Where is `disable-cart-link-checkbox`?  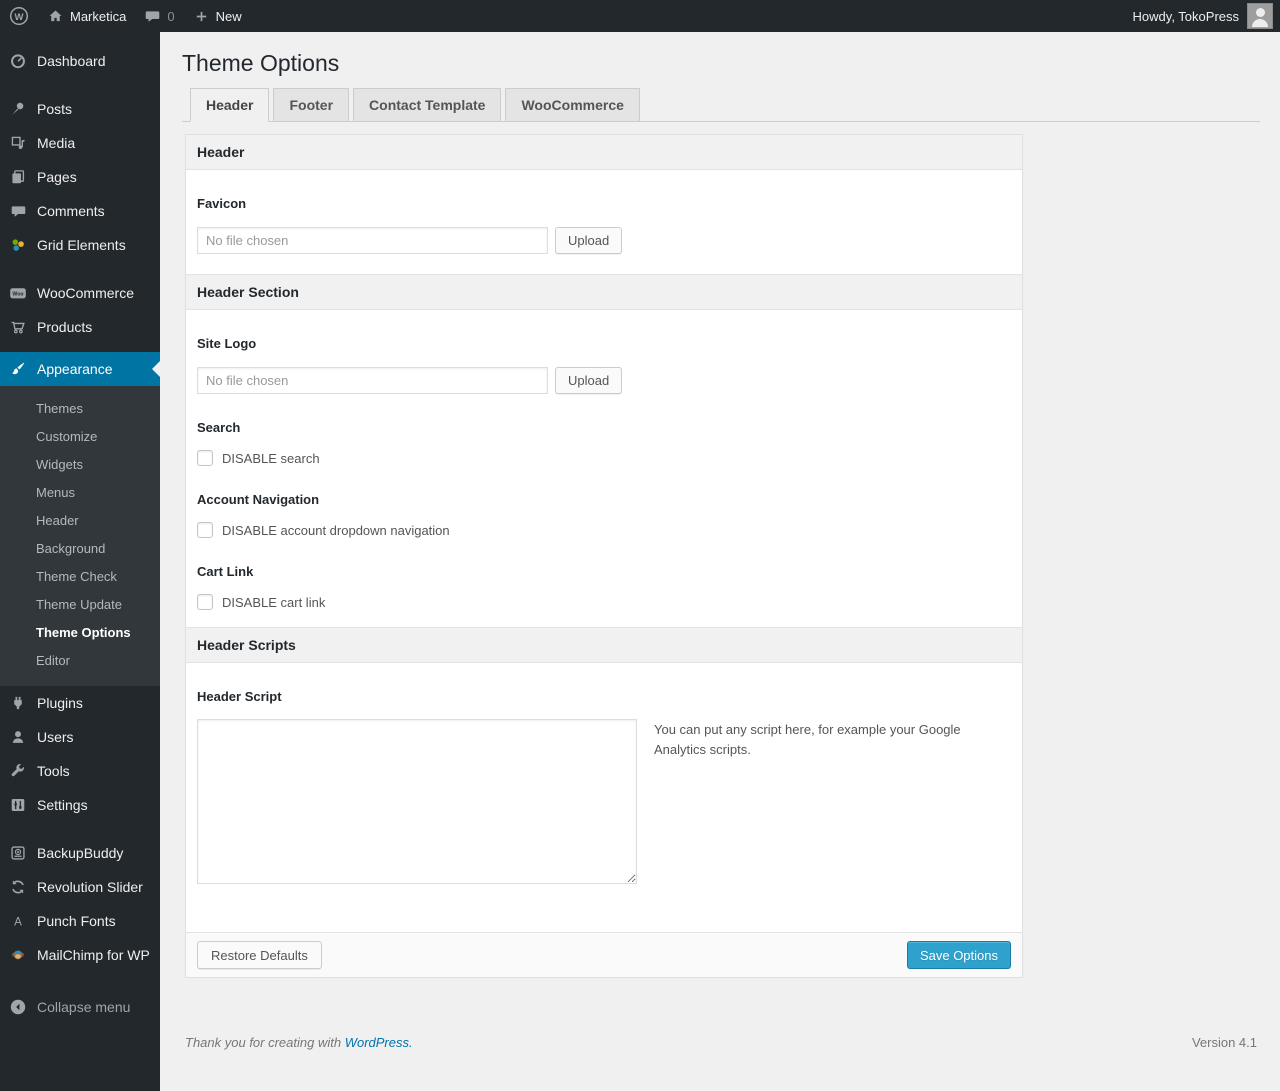 disable-cart-link-checkbox is located at coordinates (205, 602).